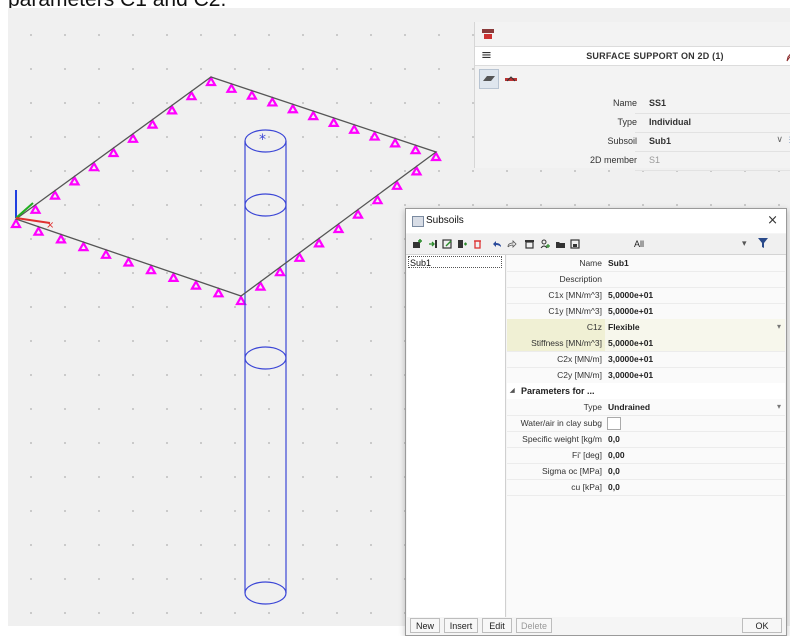 The width and height of the screenshot is (790, 636). What do you see at coordinates (695, 279) in the screenshot?
I see `grid-value` at bounding box center [695, 279].